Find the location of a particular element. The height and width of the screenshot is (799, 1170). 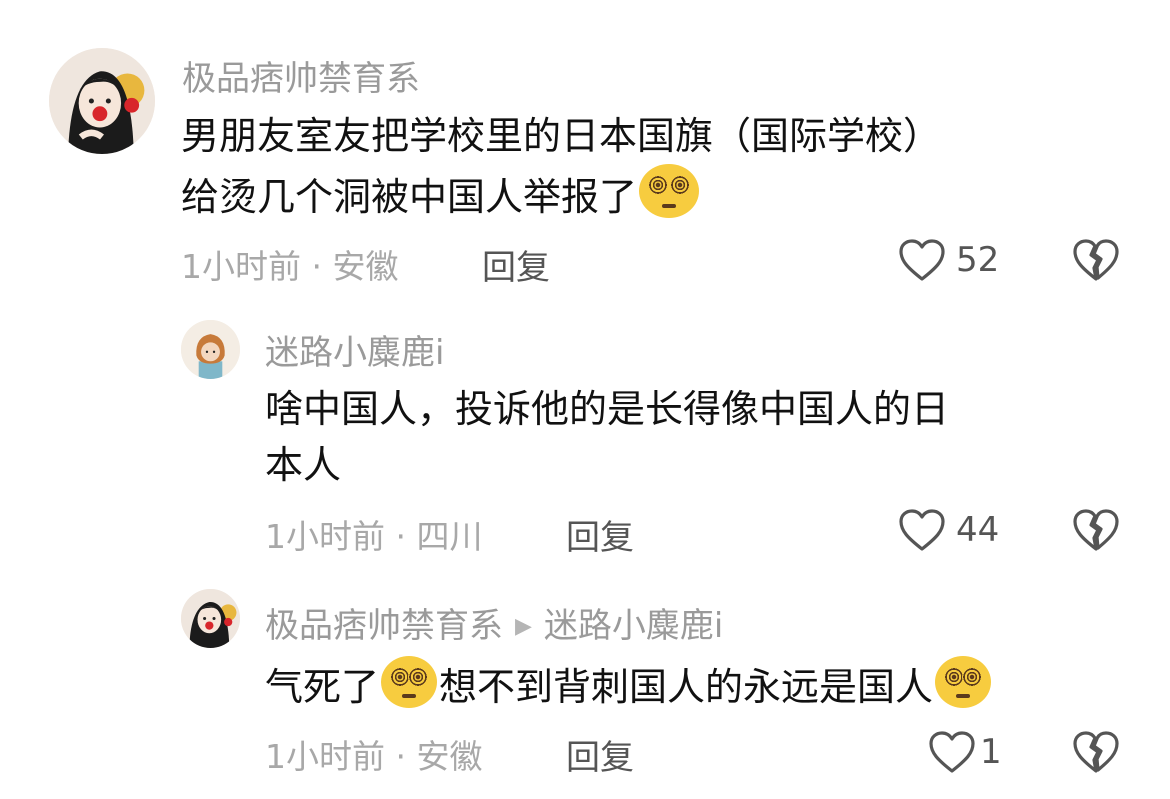

dislike-button is located at coordinates (1096, 752).